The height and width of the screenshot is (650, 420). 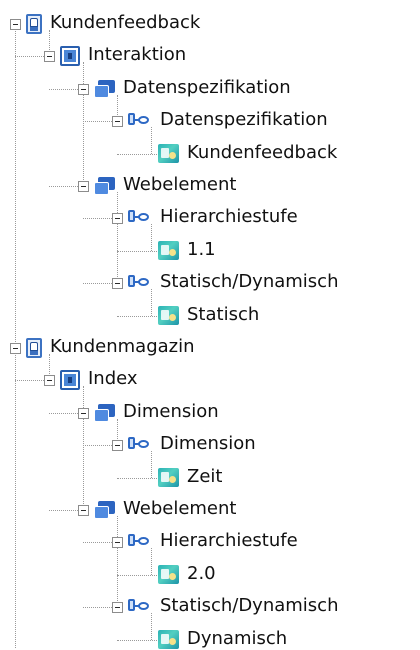 What do you see at coordinates (223, 315) in the screenshot?
I see `tree-node-statisch: Statisch` at bounding box center [223, 315].